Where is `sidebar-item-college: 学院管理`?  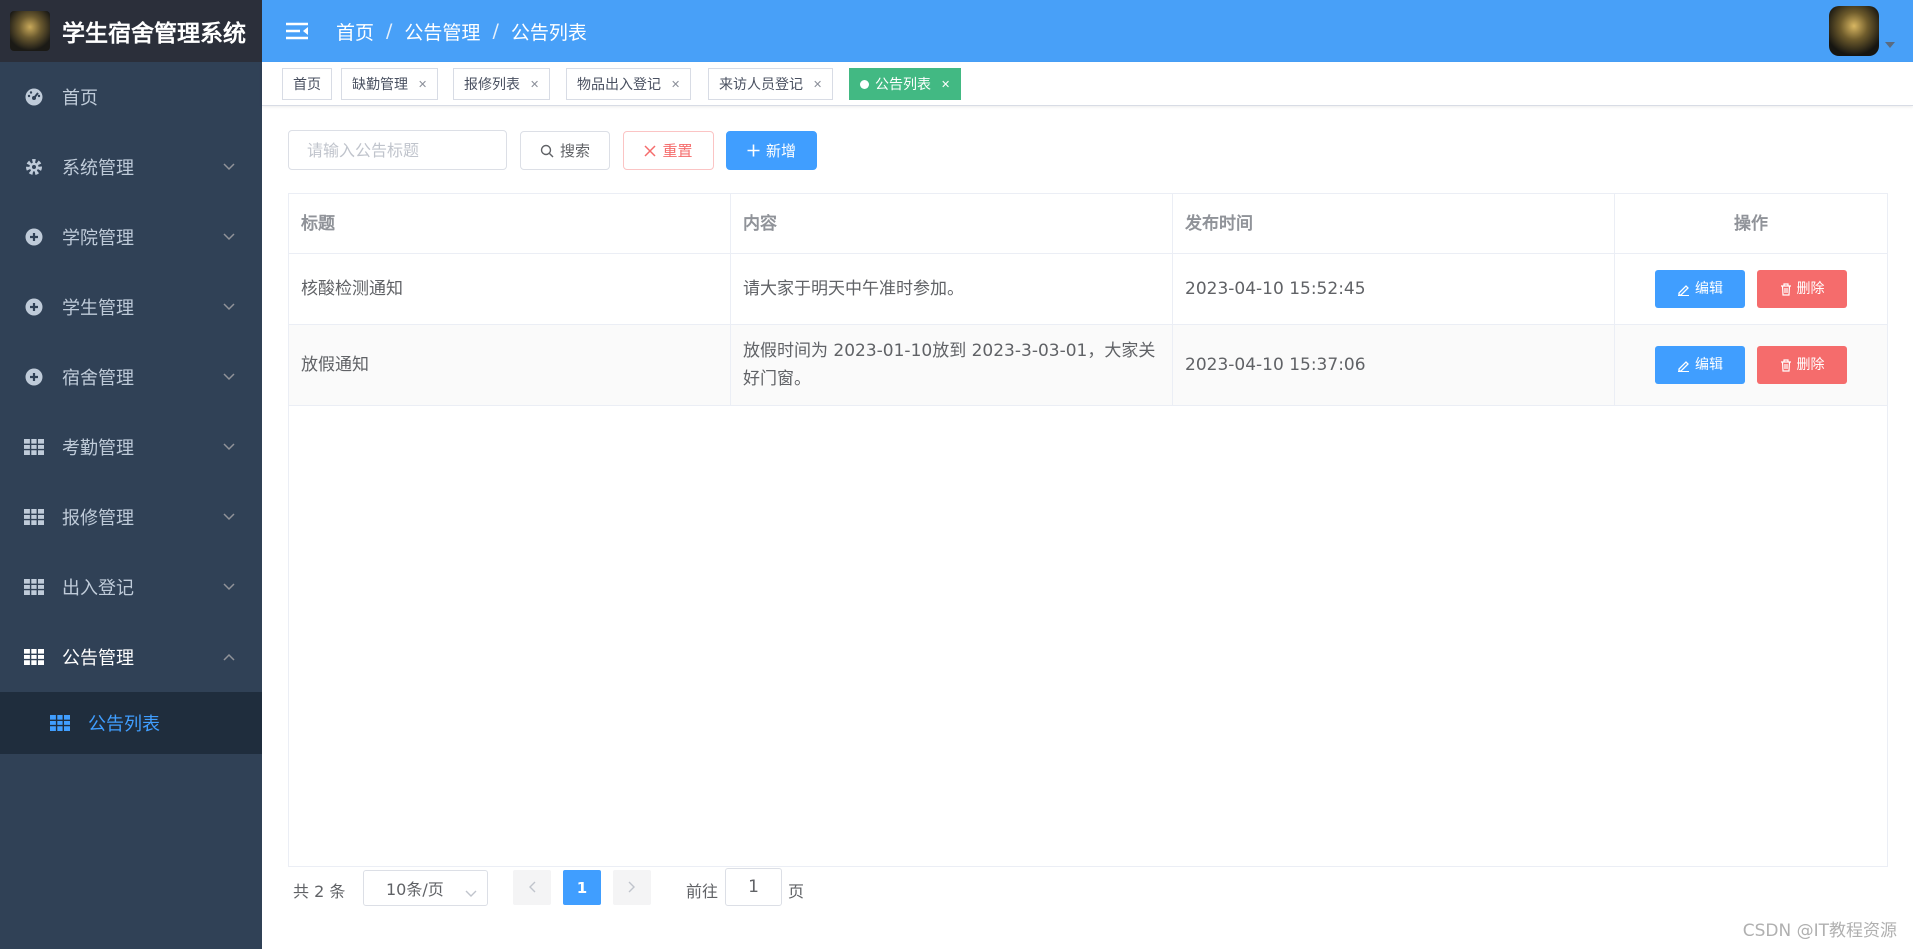 sidebar-item-college: 学院管理 is located at coordinates (131, 237).